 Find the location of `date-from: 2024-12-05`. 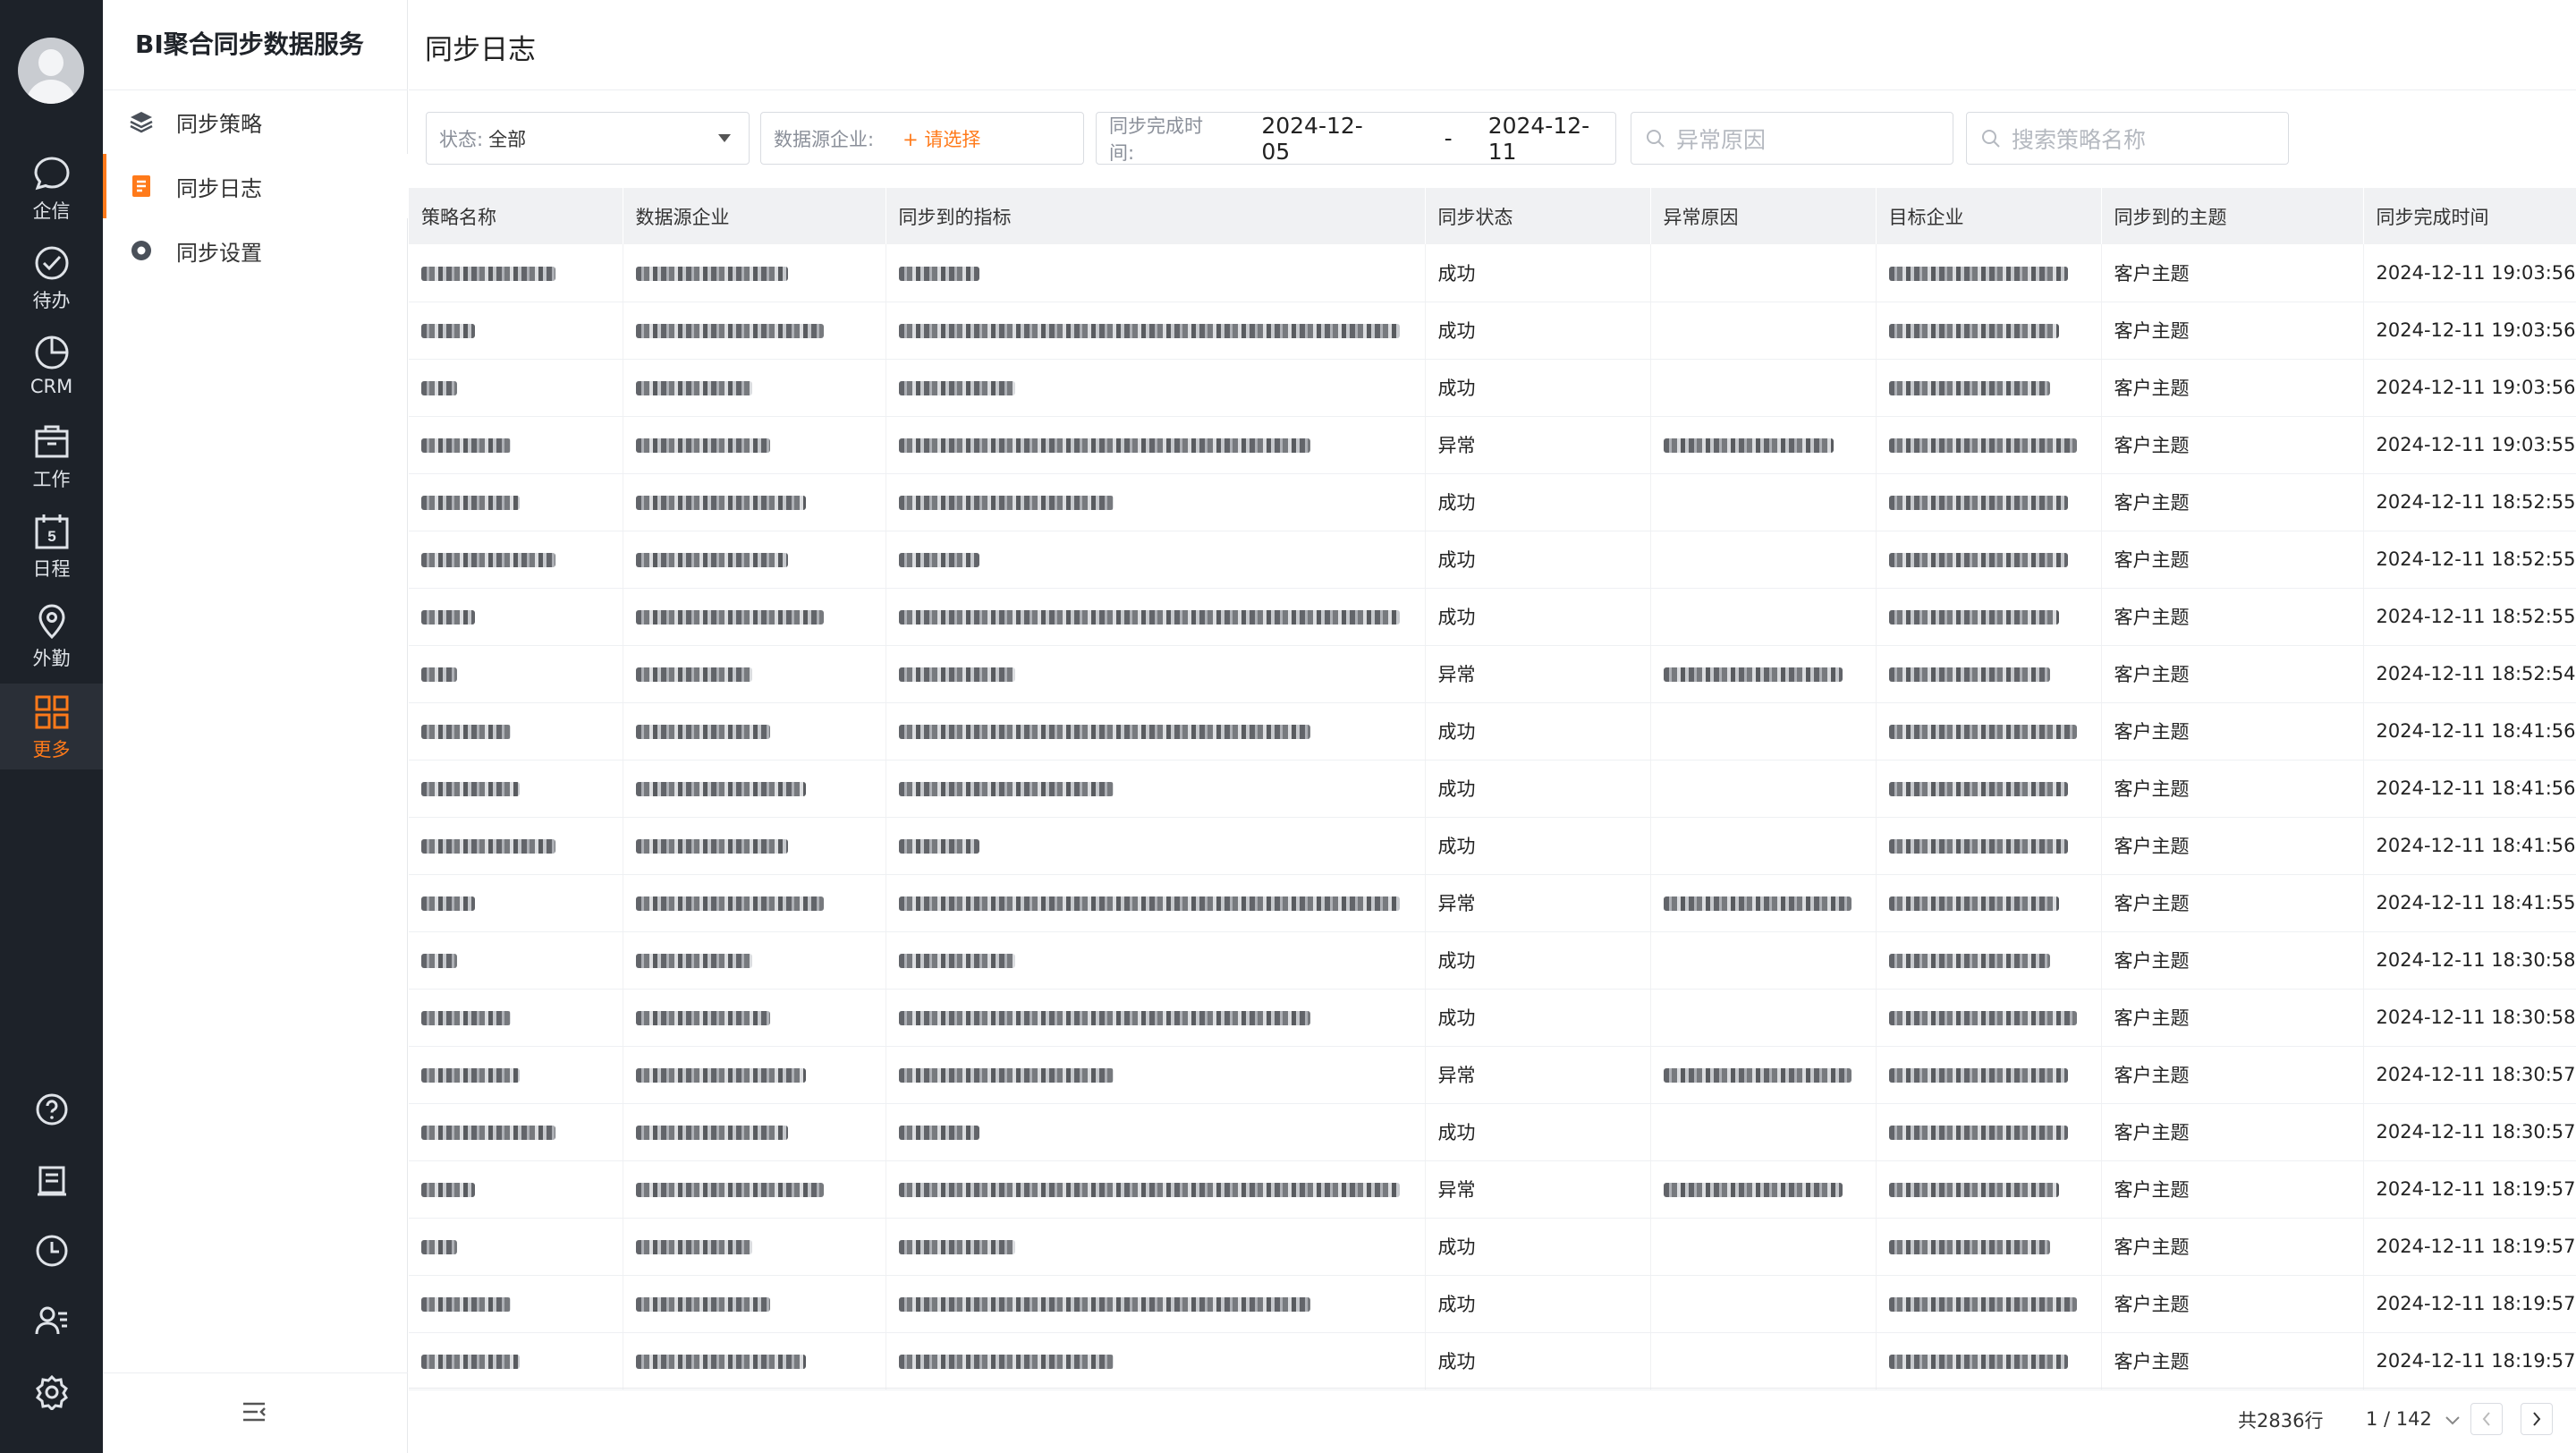

date-from: 2024-12-05 is located at coordinates (1324, 139).